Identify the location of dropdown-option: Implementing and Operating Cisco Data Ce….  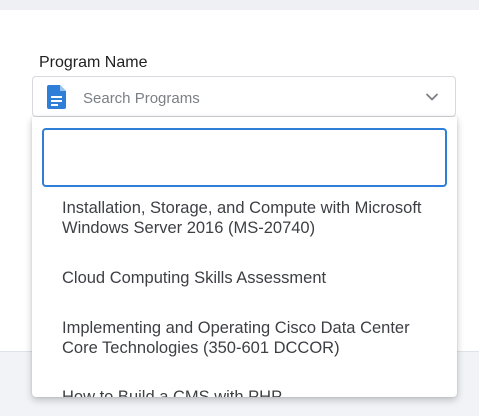
(252, 338).